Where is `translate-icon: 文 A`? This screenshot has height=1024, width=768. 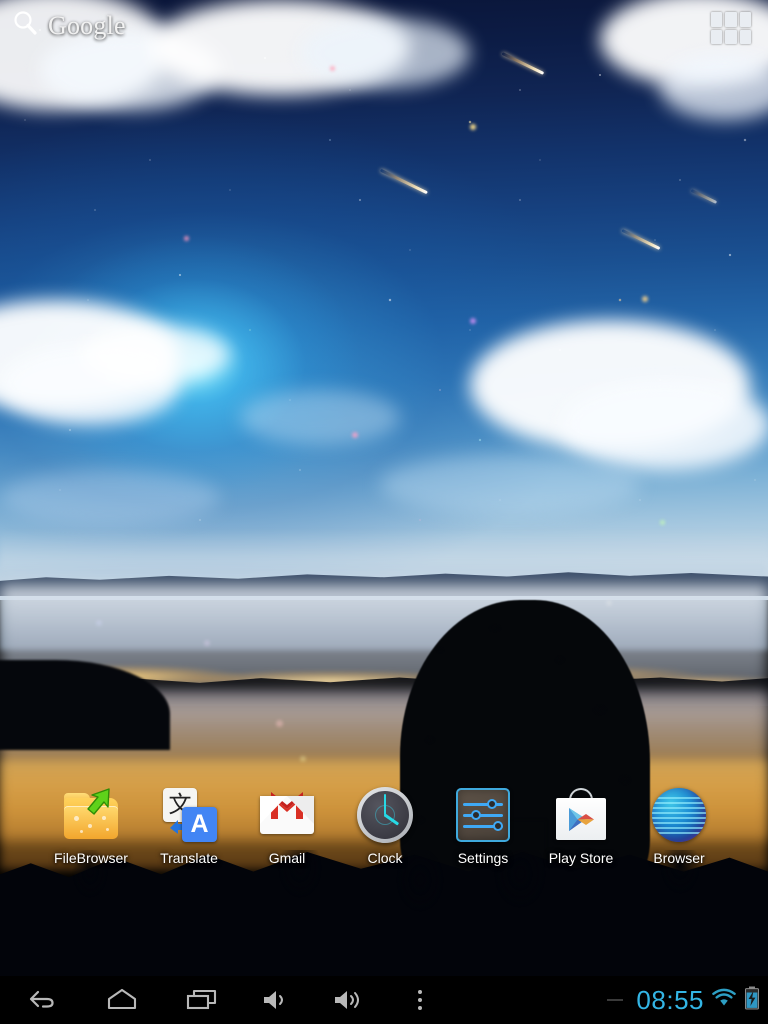 translate-icon: 文 A is located at coordinates (189, 815).